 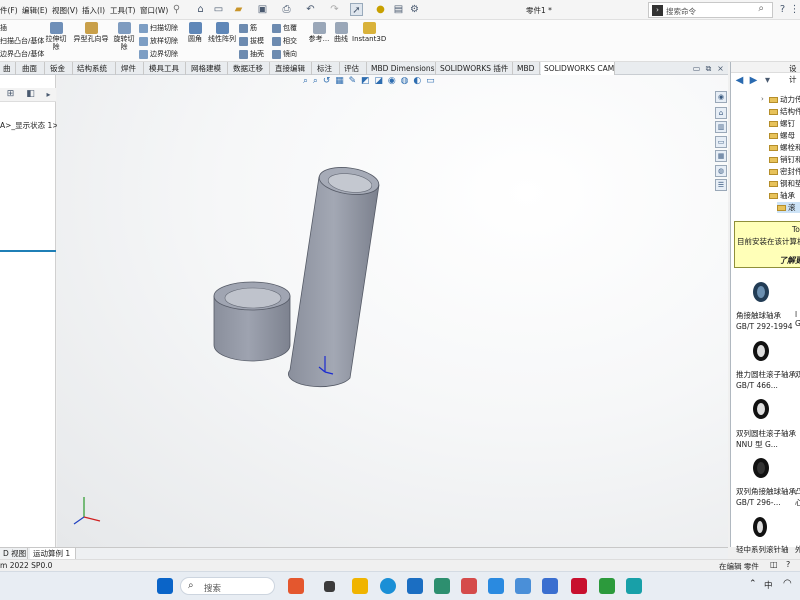 What do you see at coordinates (218, 9) in the screenshot?
I see `new-document-icon: ▭` at bounding box center [218, 9].